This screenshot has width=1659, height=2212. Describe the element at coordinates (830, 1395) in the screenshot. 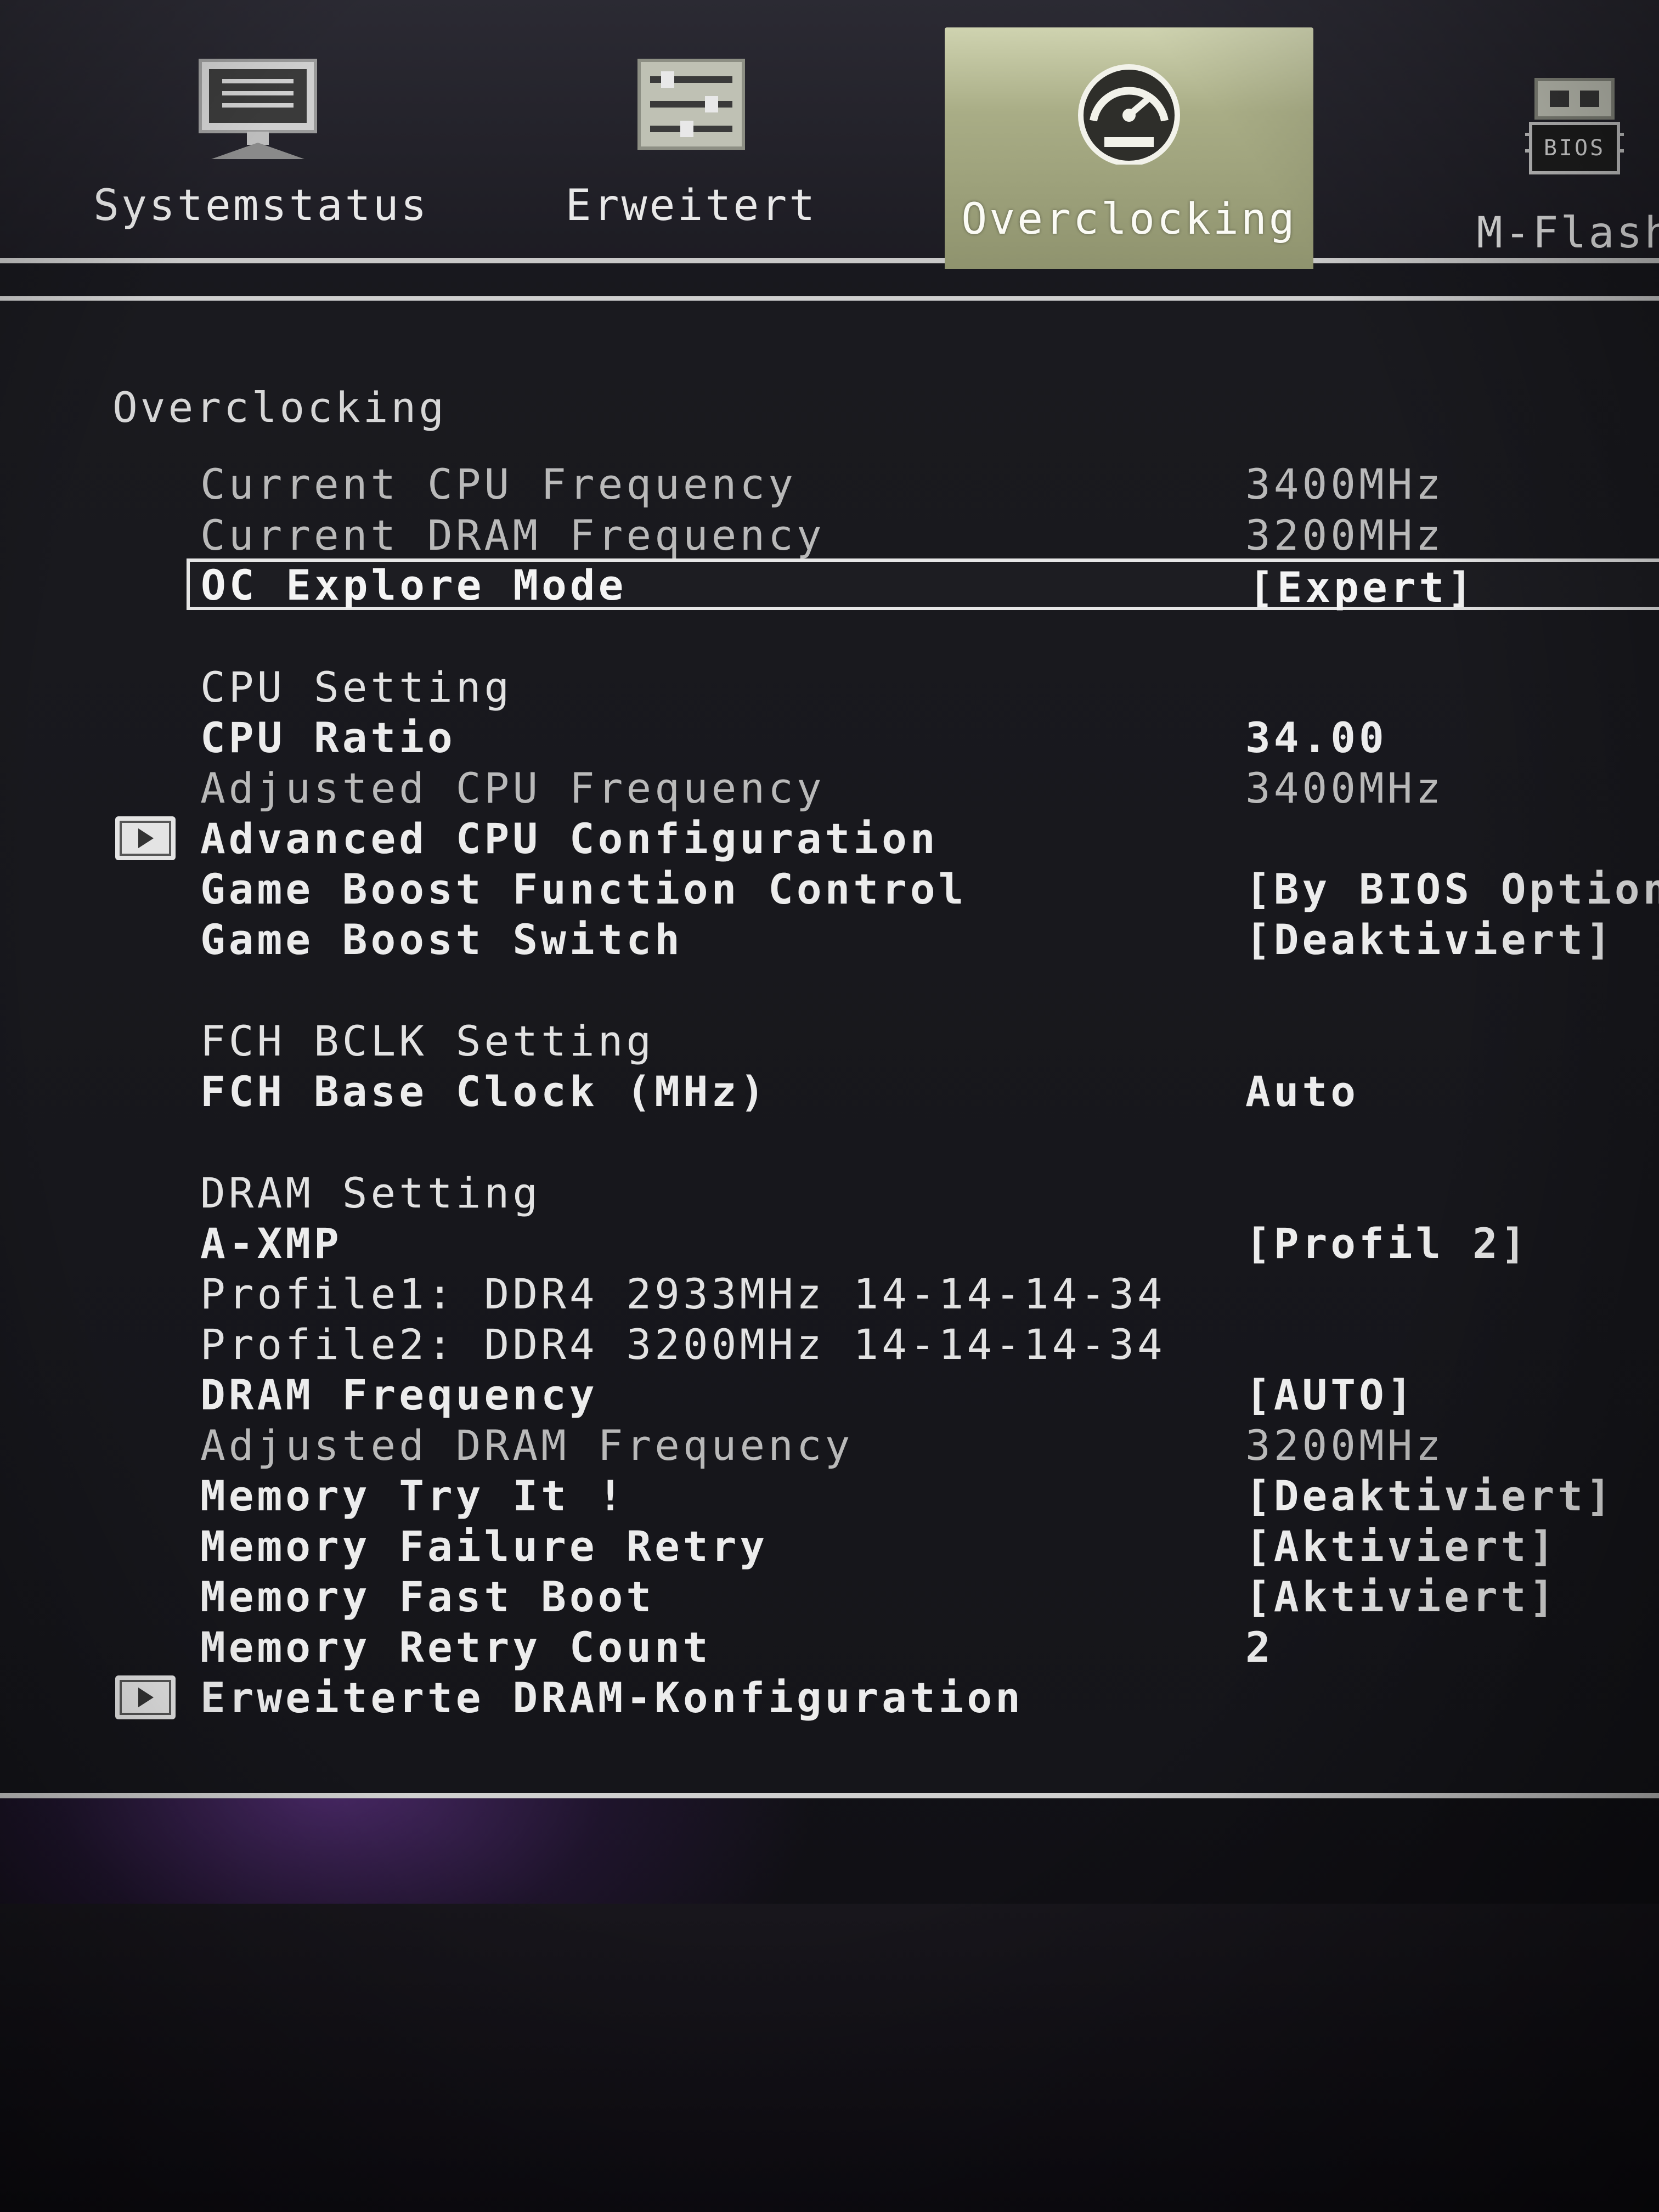

I see `dram-frequency-row: DRAM Frequency [AUTO]` at that location.